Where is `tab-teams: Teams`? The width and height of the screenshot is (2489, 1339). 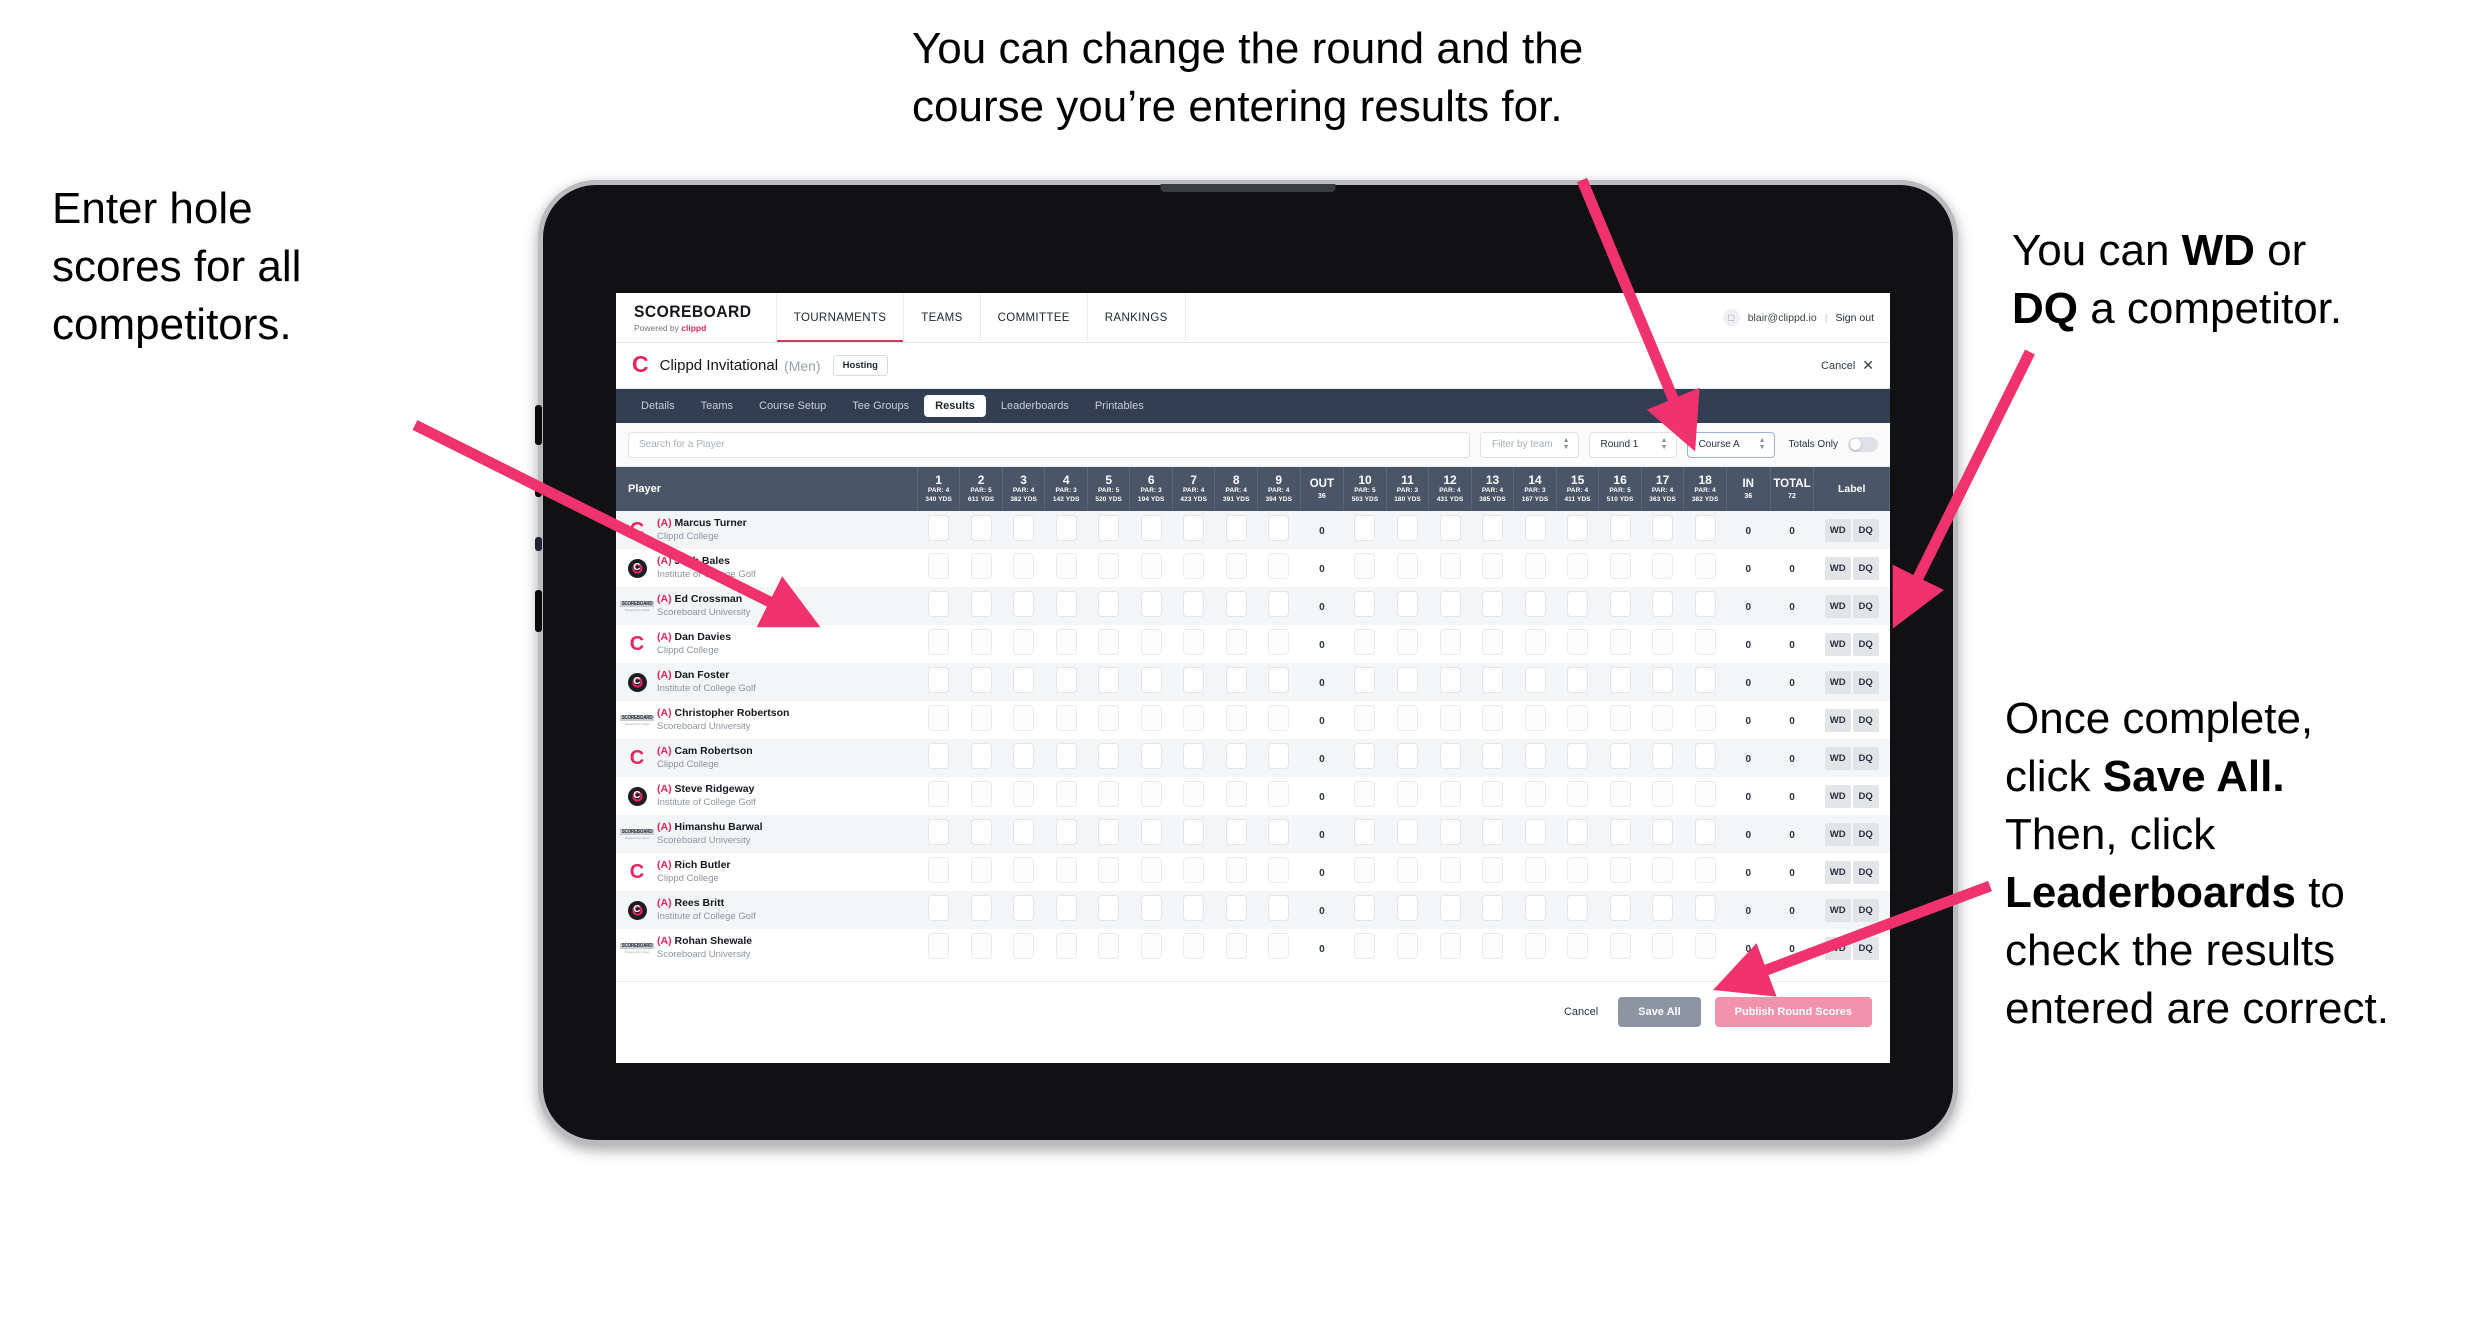
tab-teams: Teams is located at coordinates (717, 406).